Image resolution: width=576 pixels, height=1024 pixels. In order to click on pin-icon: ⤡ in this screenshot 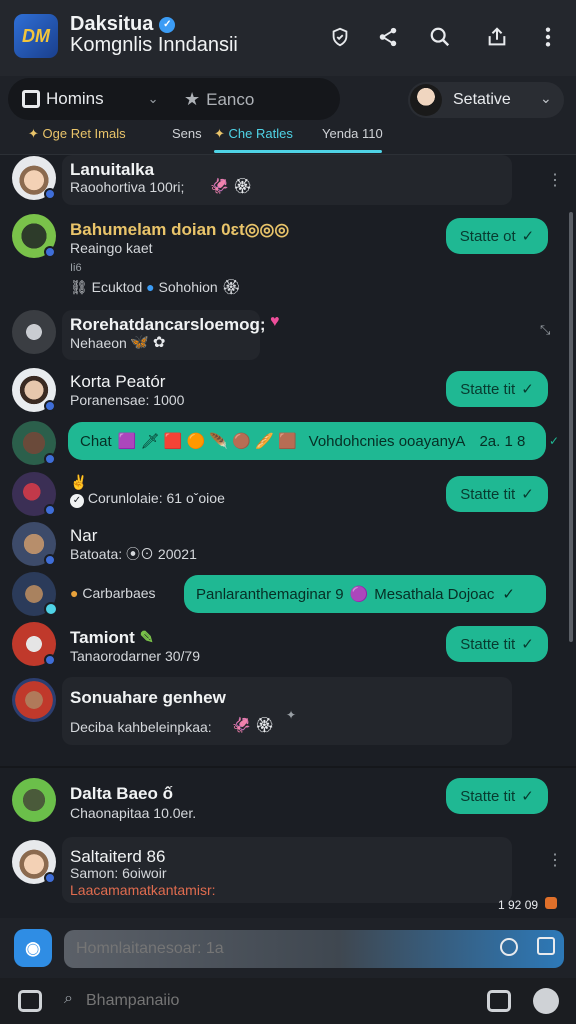, I will do `click(545, 329)`.